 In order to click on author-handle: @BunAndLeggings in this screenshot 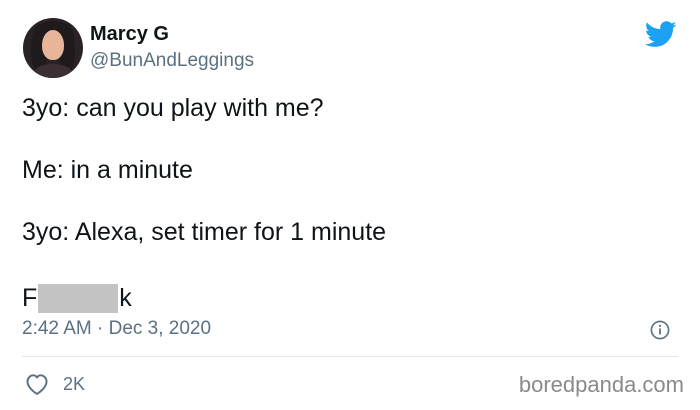, I will do `click(172, 61)`.